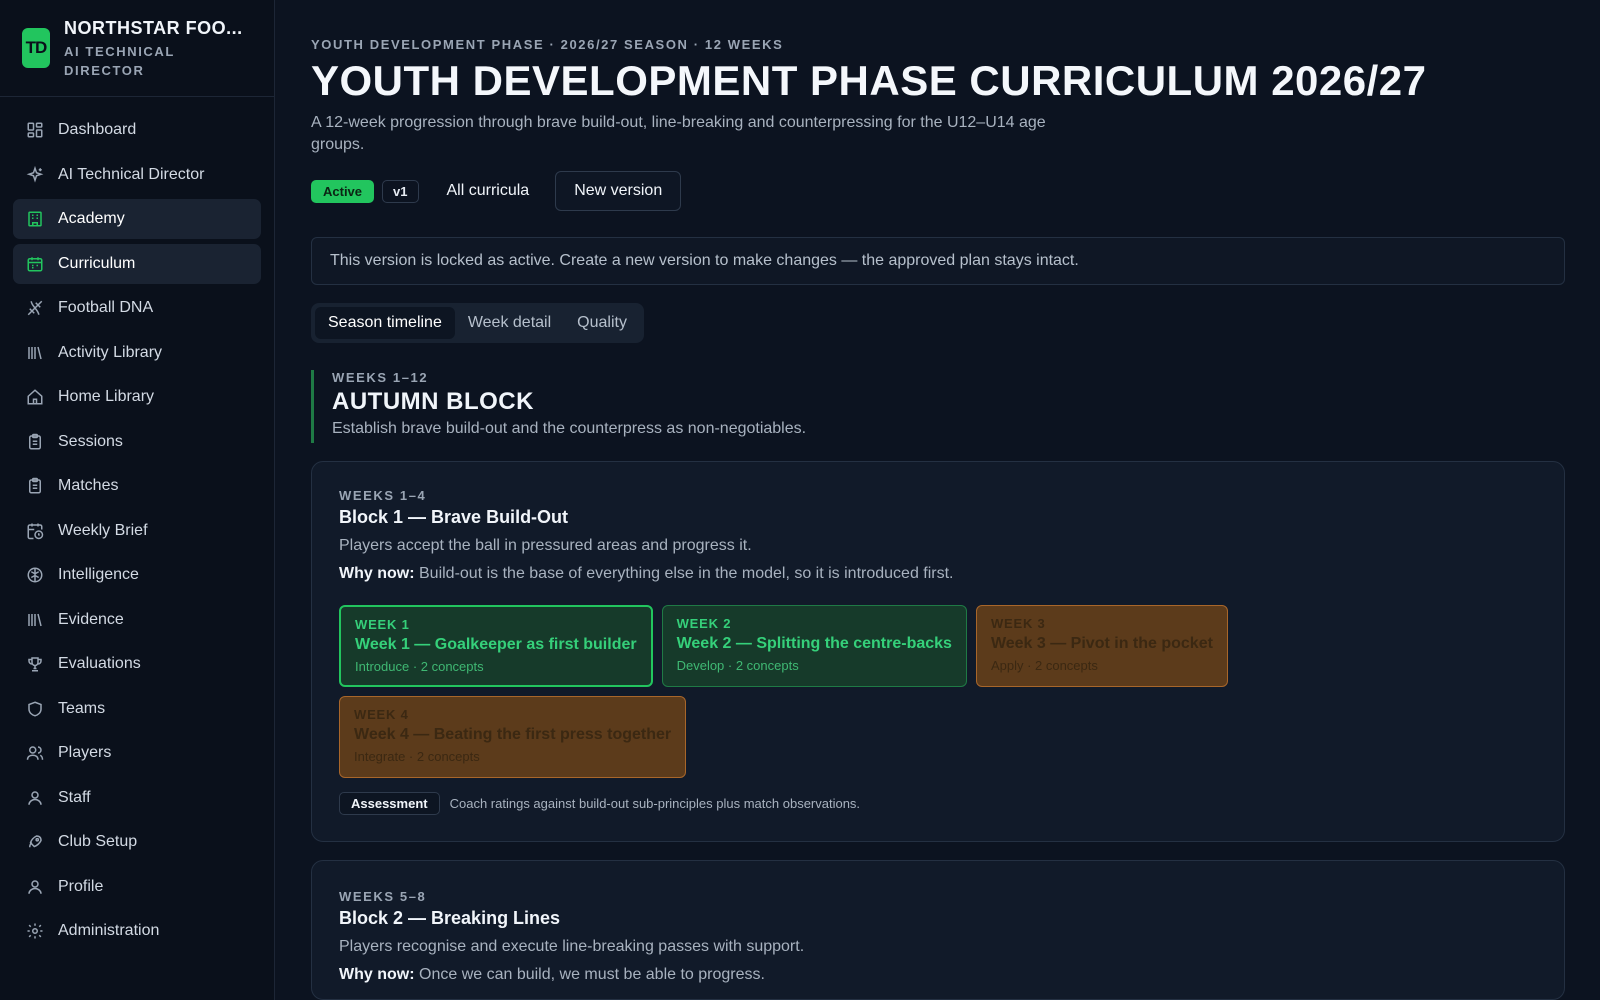 Image resolution: width=1600 pixels, height=1000 pixels. What do you see at coordinates (81, 886) in the screenshot?
I see `sidebar-item-label: Profile` at bounding box center [81, 886].